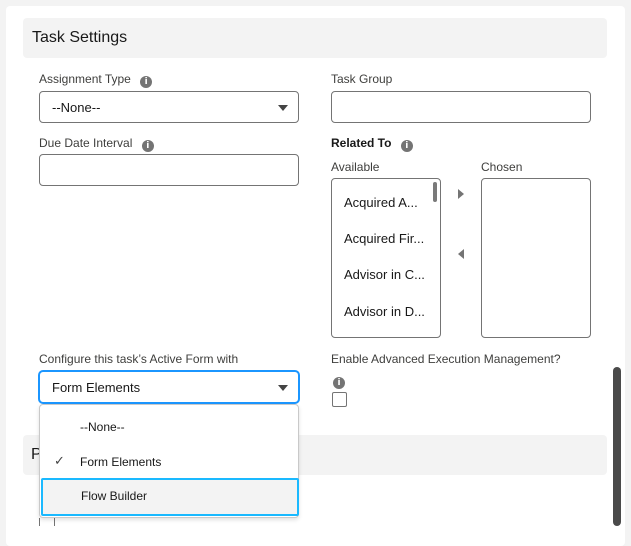 This screenshot has width=631, height=546. I want to click on chosen-listbox, so click(536, 258).